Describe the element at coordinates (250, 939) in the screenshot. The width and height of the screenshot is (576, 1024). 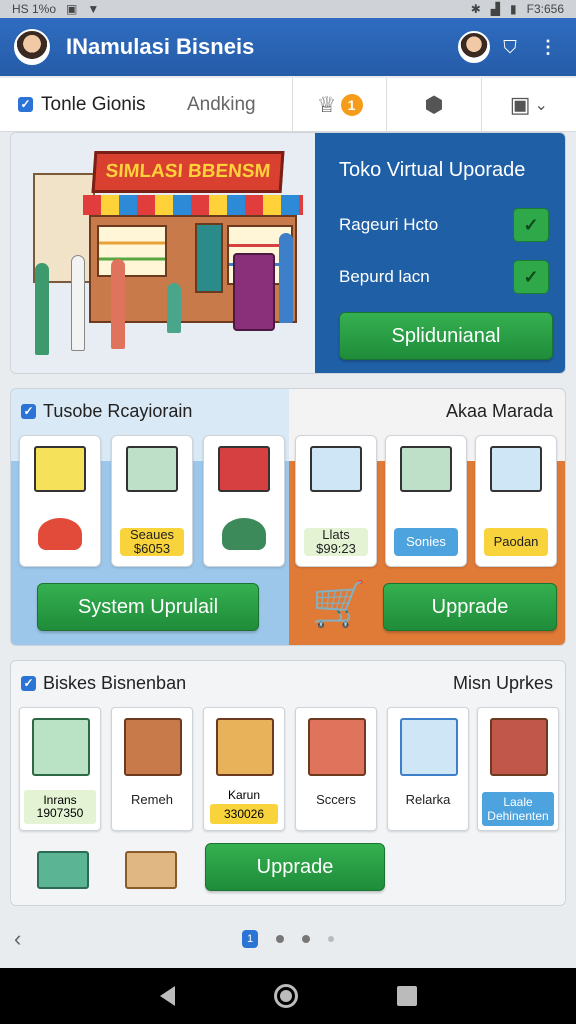
I see `page-dot-active: 1` at that location.